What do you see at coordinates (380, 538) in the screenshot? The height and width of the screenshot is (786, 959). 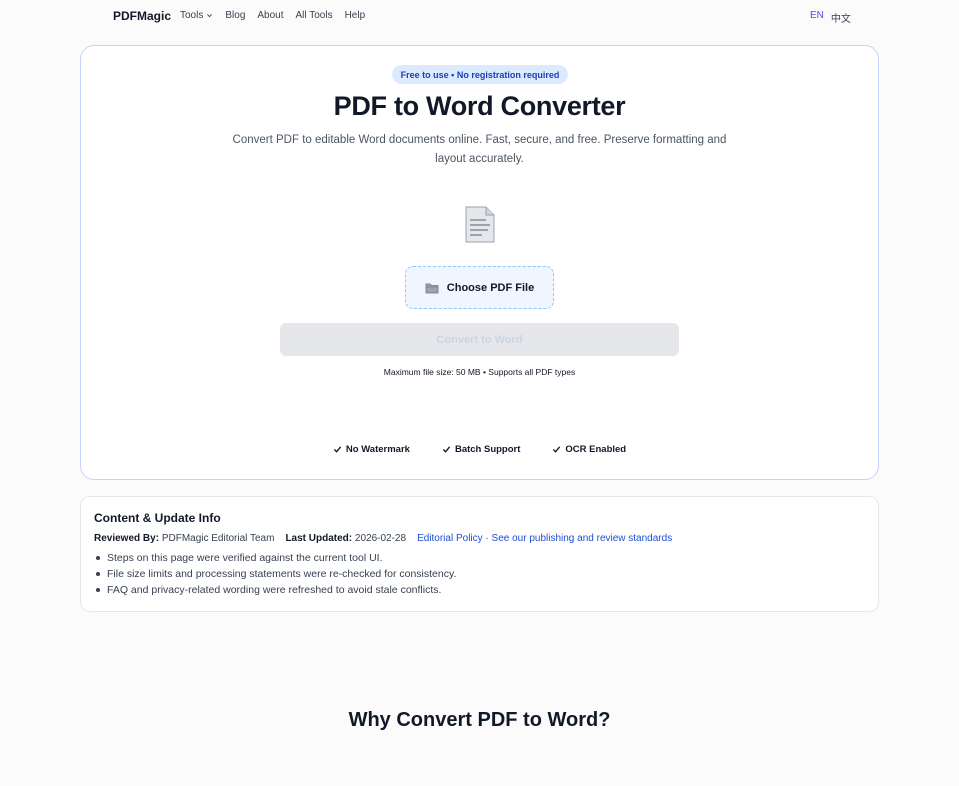 I see `updated-value: 2026-02-28` at bounding box center [380, 538].